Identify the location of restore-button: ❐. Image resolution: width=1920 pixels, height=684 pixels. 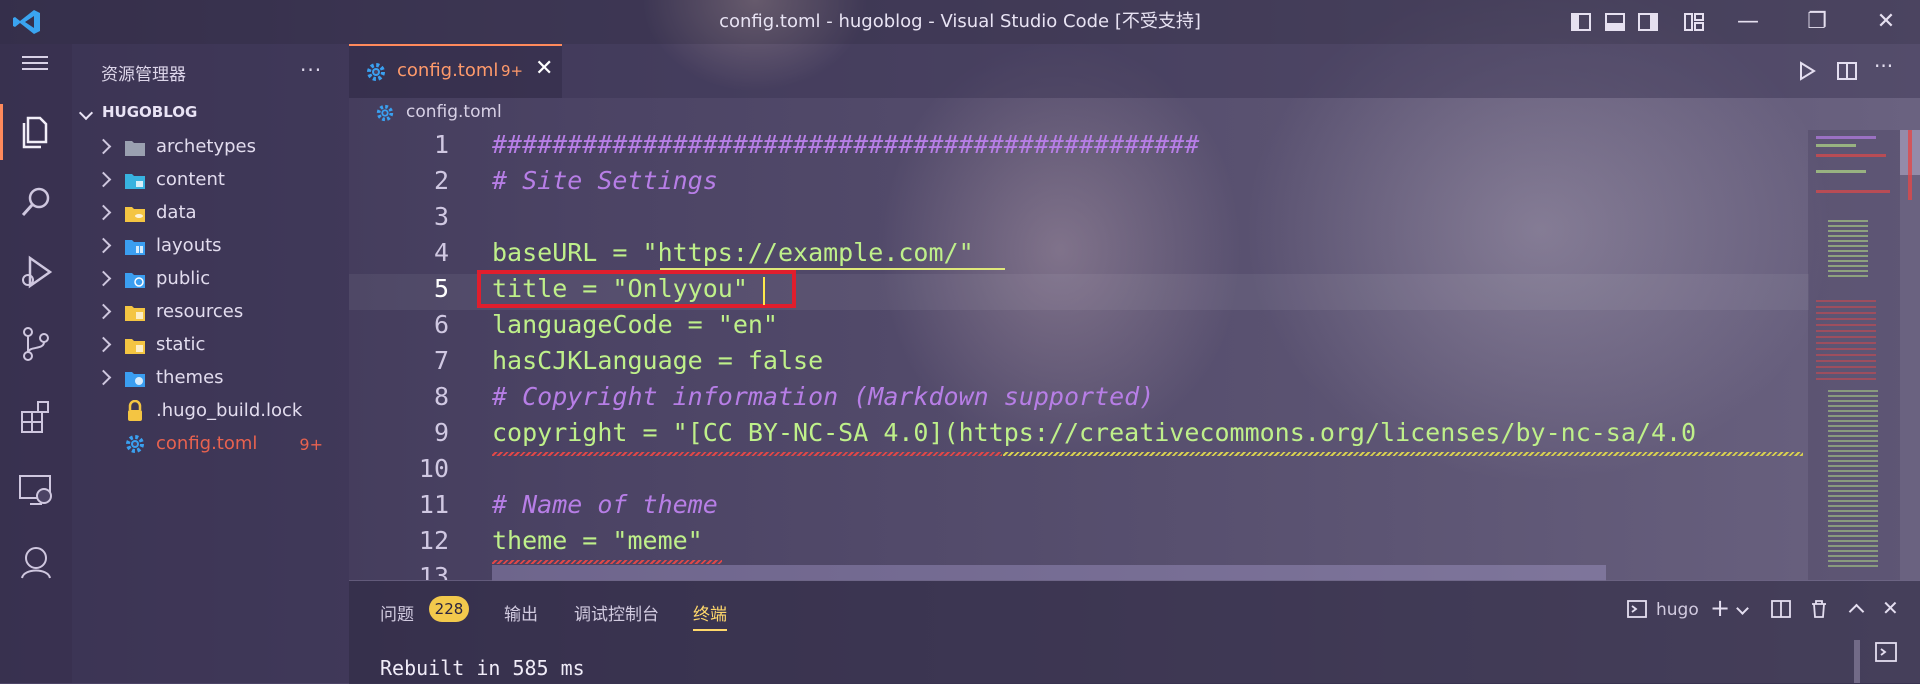
(1817, 22).